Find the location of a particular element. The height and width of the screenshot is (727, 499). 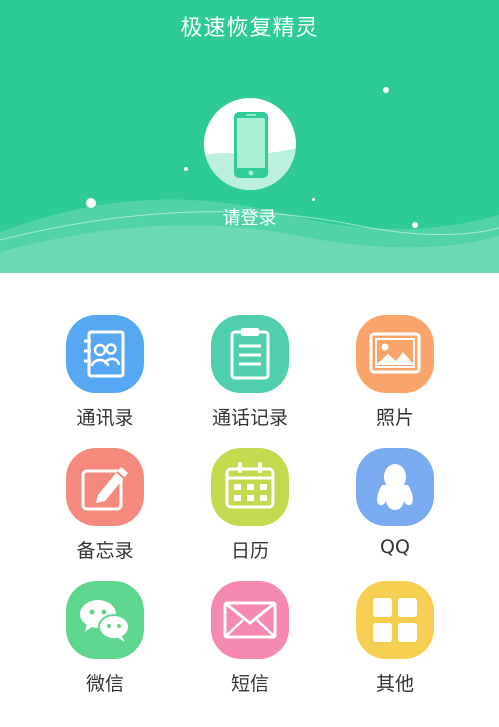

grid-item-label: 照片 is located at coordinates (394, 418).